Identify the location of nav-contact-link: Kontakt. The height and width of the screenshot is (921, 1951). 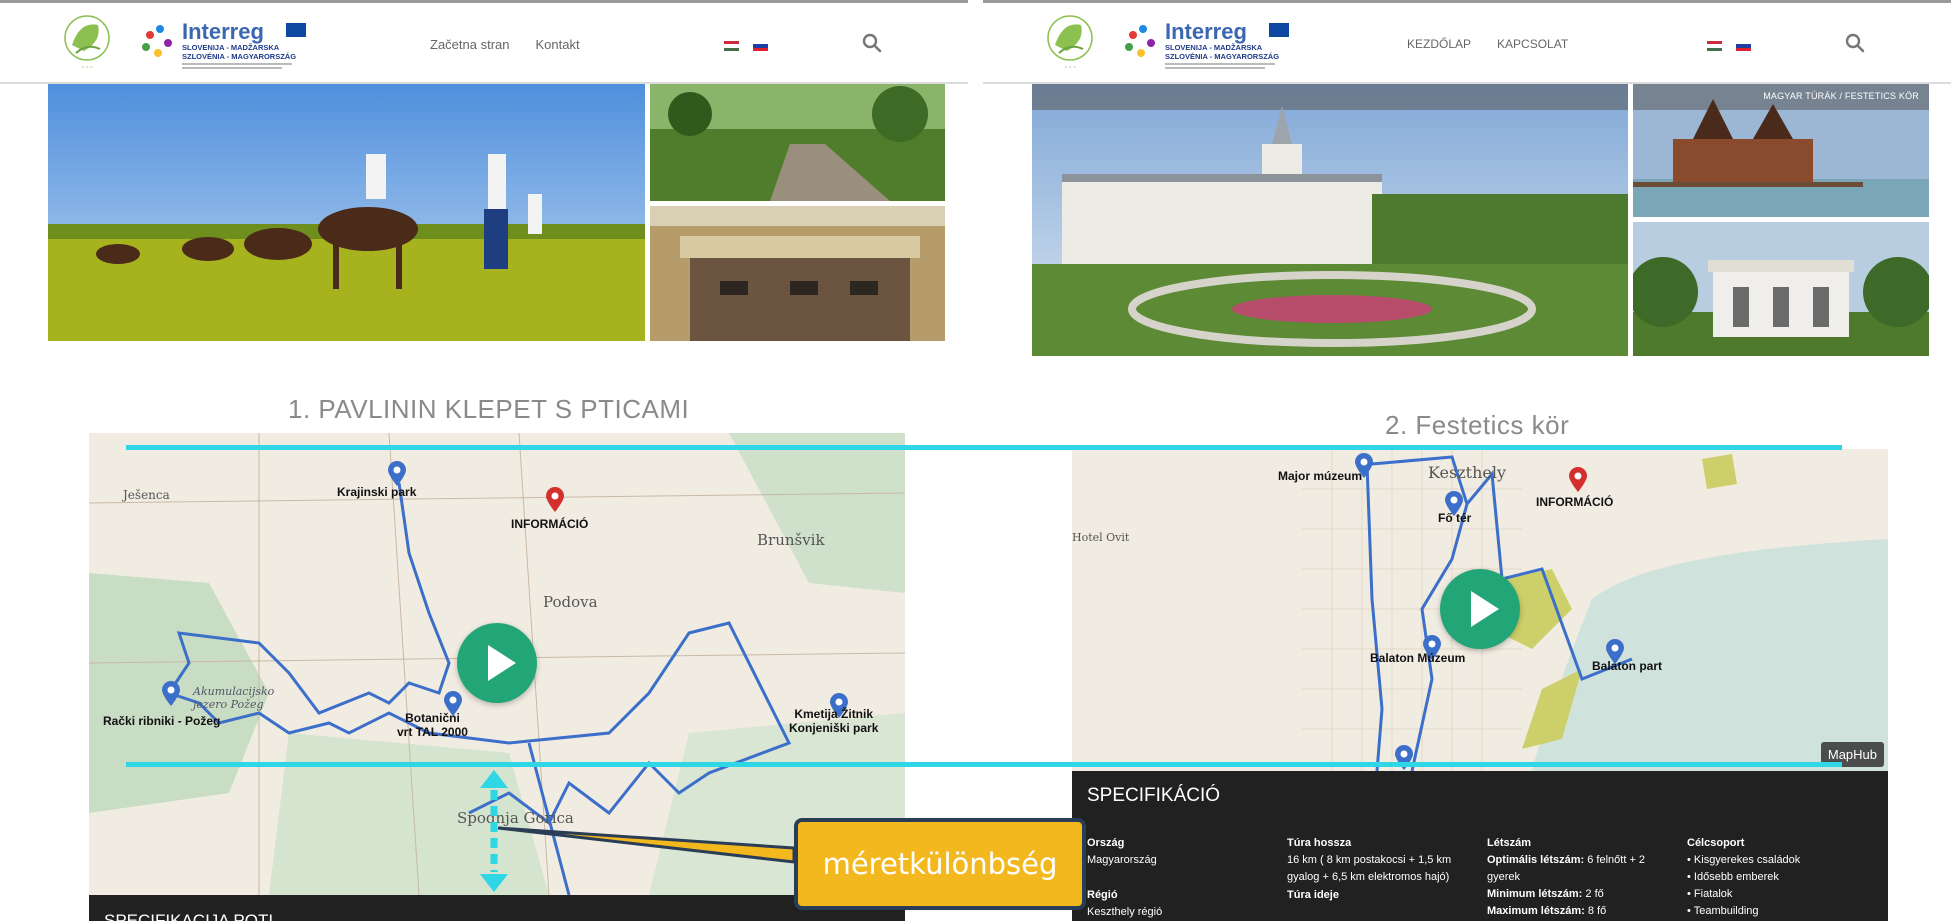
(558, 44).